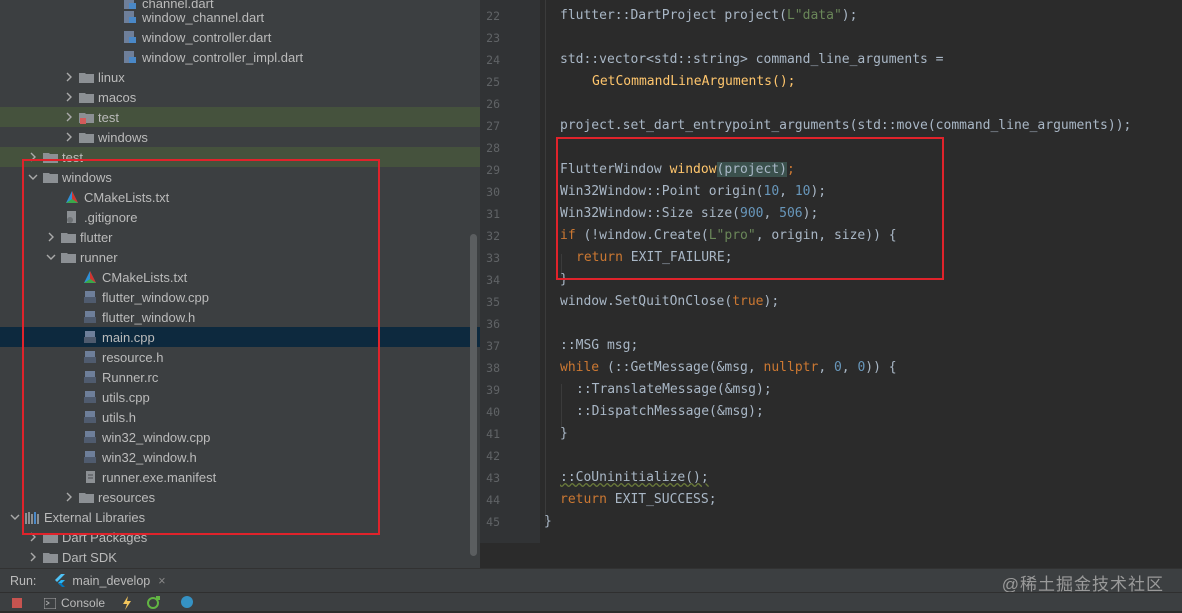  What do you see at coordinates (240, 317) in the screenshot?
I see `tree-item-flutter-window-h: flutter_window.h` at bounding box center [240, 317].